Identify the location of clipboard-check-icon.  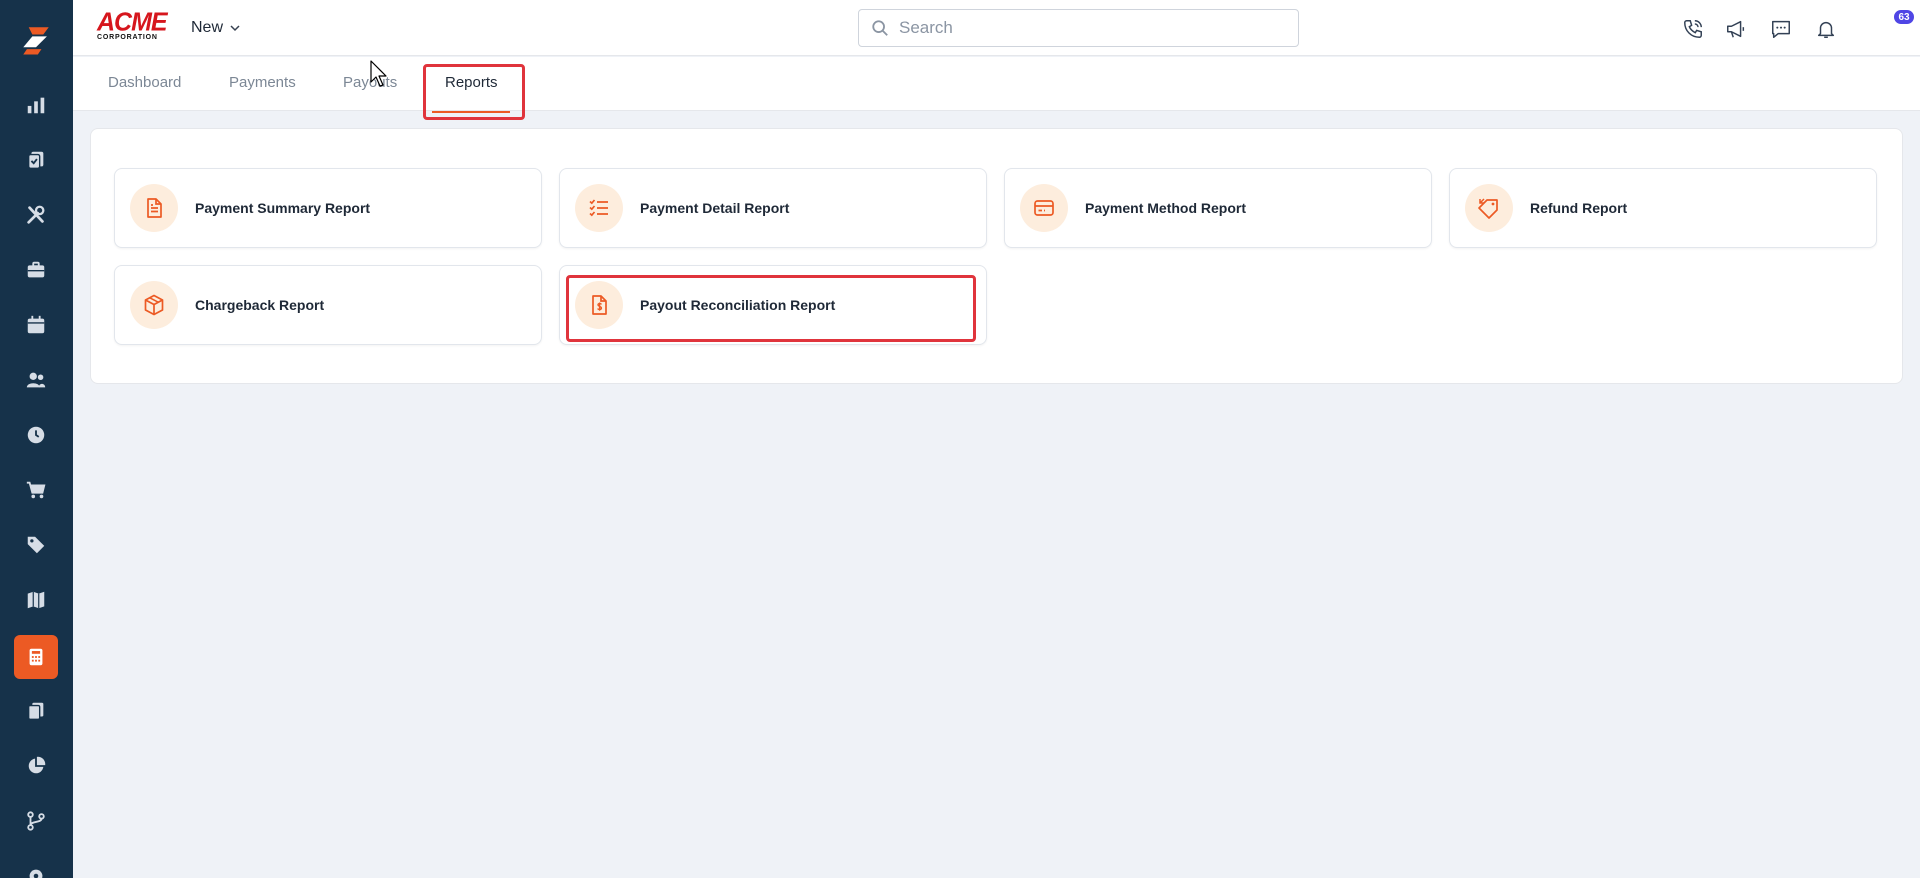
(36, 160).